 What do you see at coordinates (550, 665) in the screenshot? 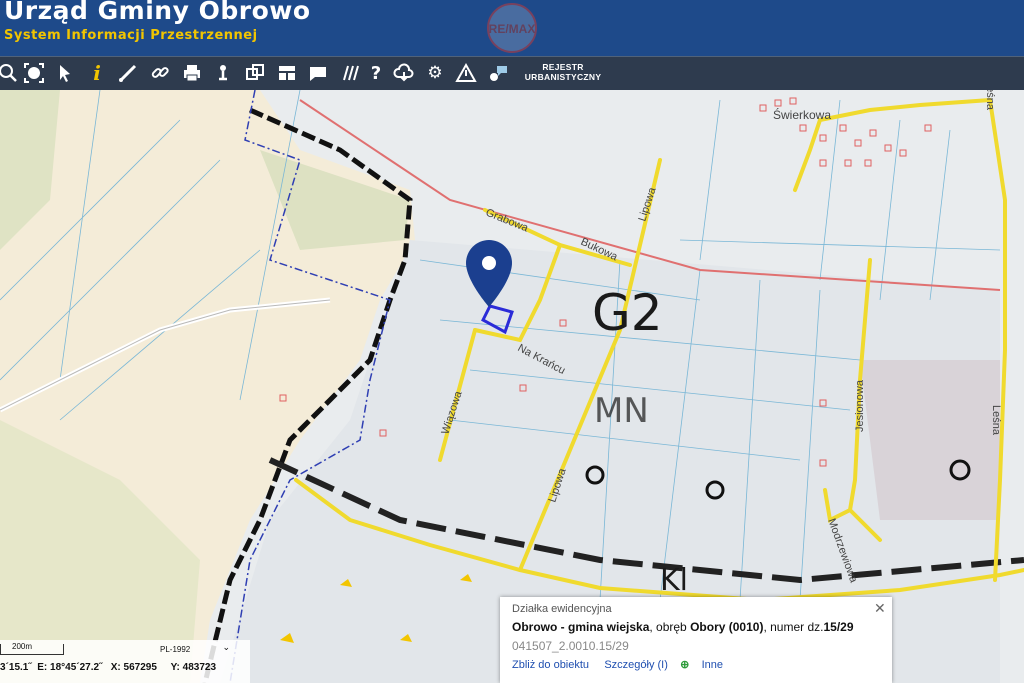
I see `zoom-to-object-link: Zbliż do obiektu` at bounding box center [550, 665].